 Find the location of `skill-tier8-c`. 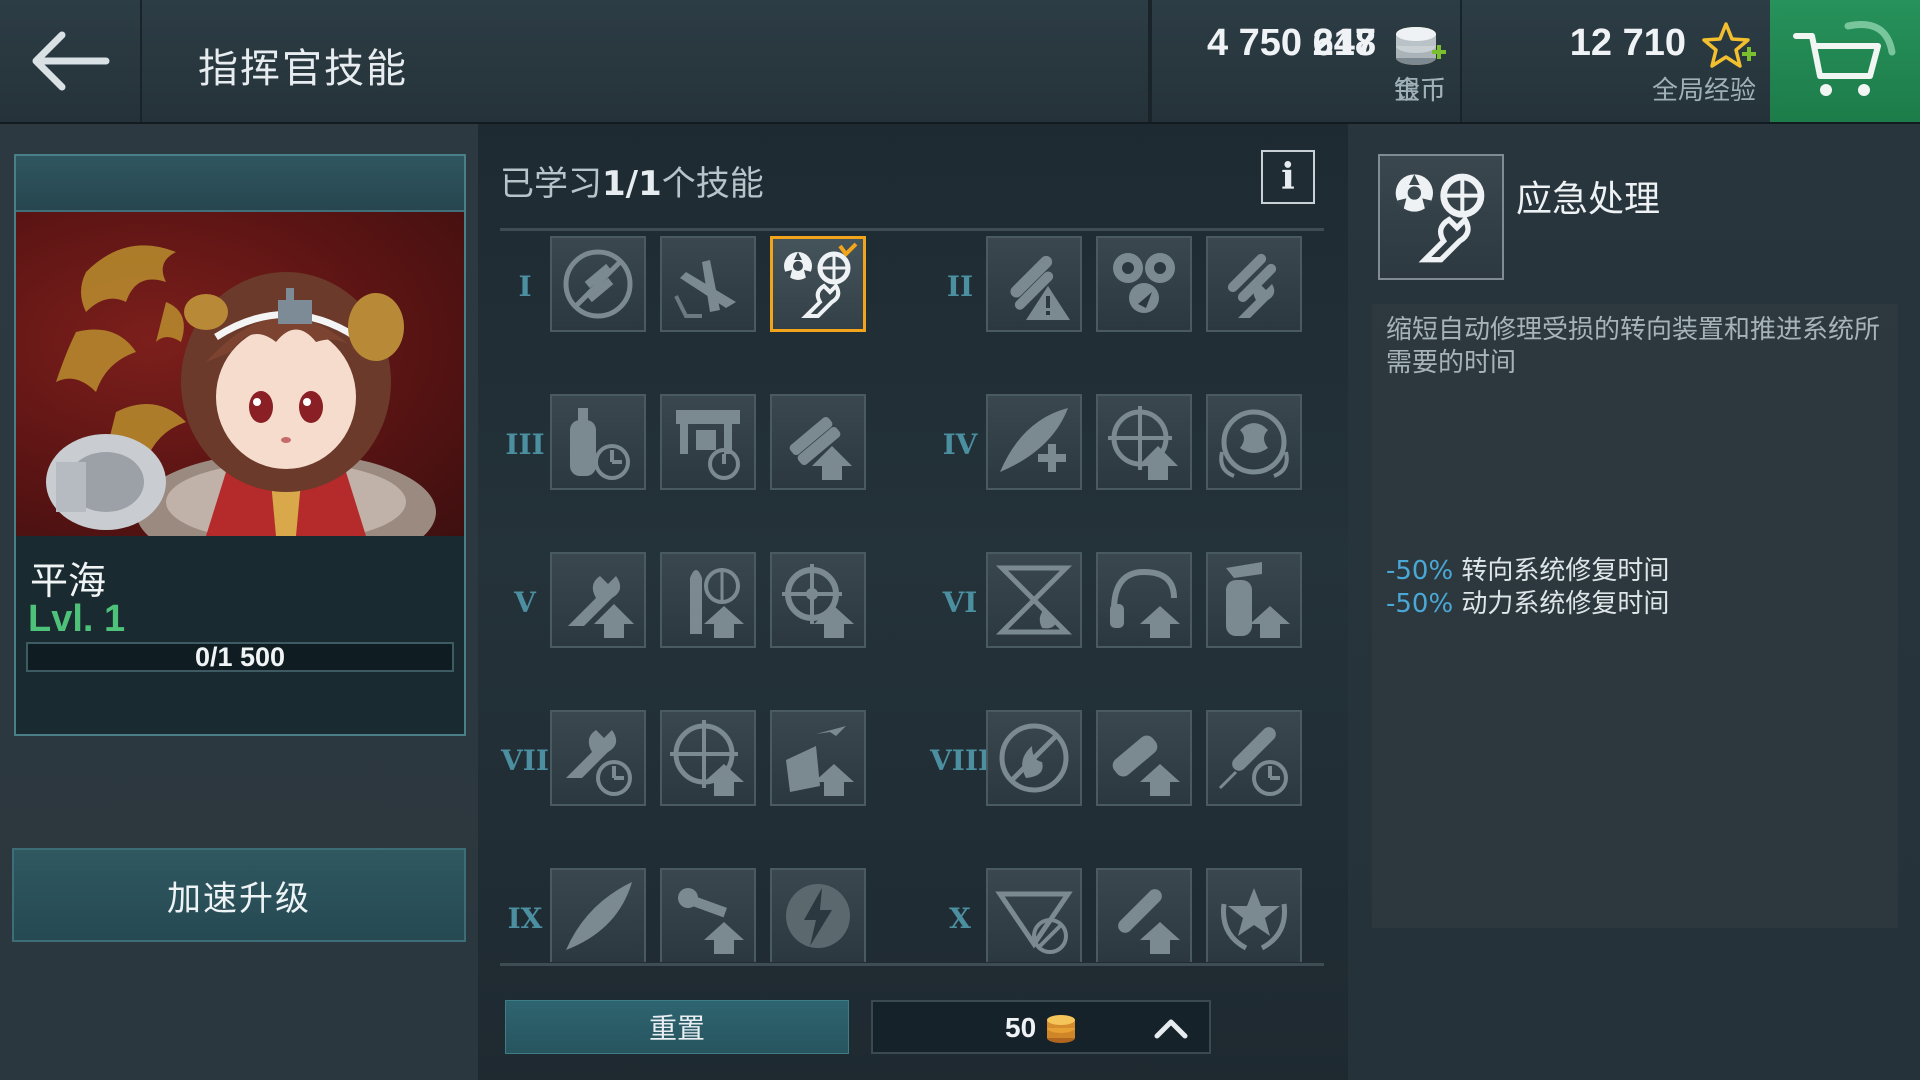

skill-tier8-c is located at coordinates (1254, 758).